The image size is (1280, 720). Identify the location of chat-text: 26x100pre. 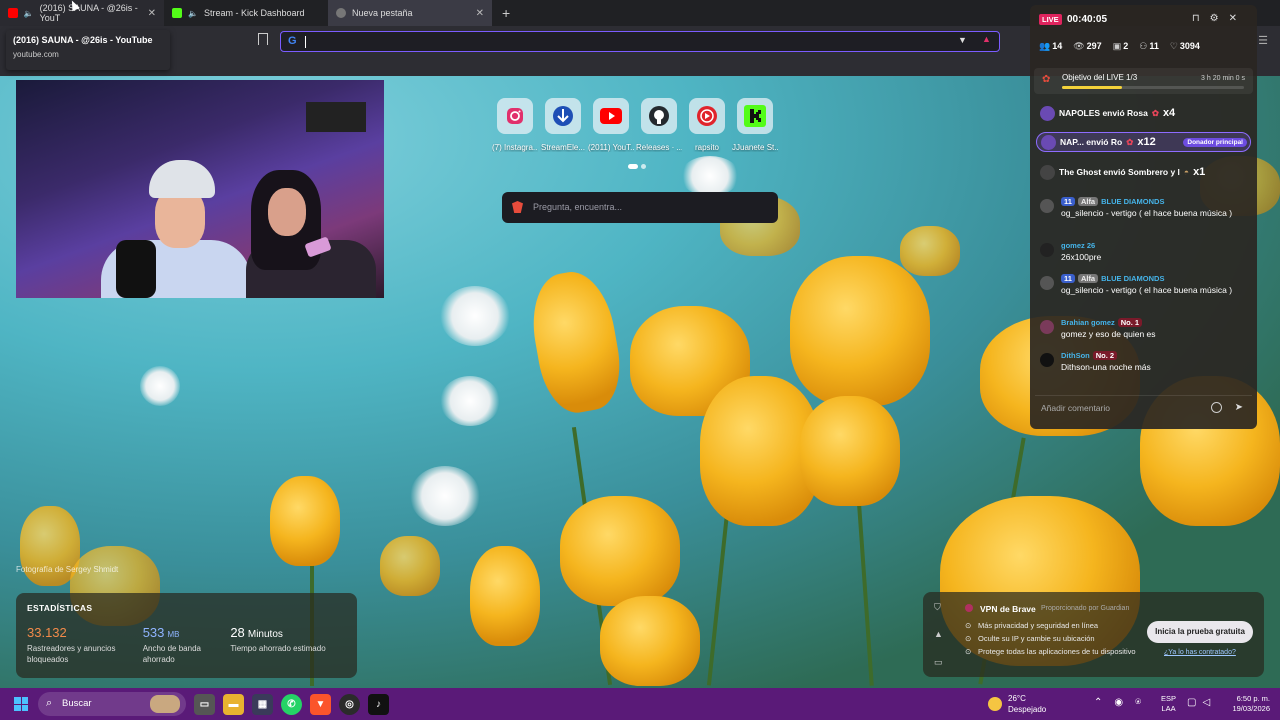
(1081, 257).